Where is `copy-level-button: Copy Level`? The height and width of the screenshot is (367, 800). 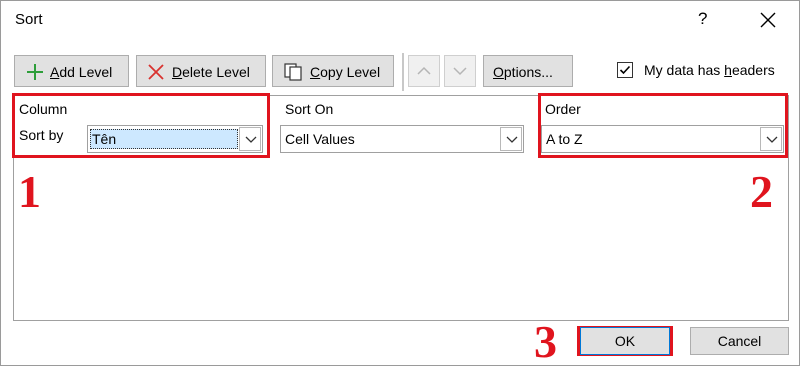
copy-level-button: Copy Level is located at coordinates (333, 71).